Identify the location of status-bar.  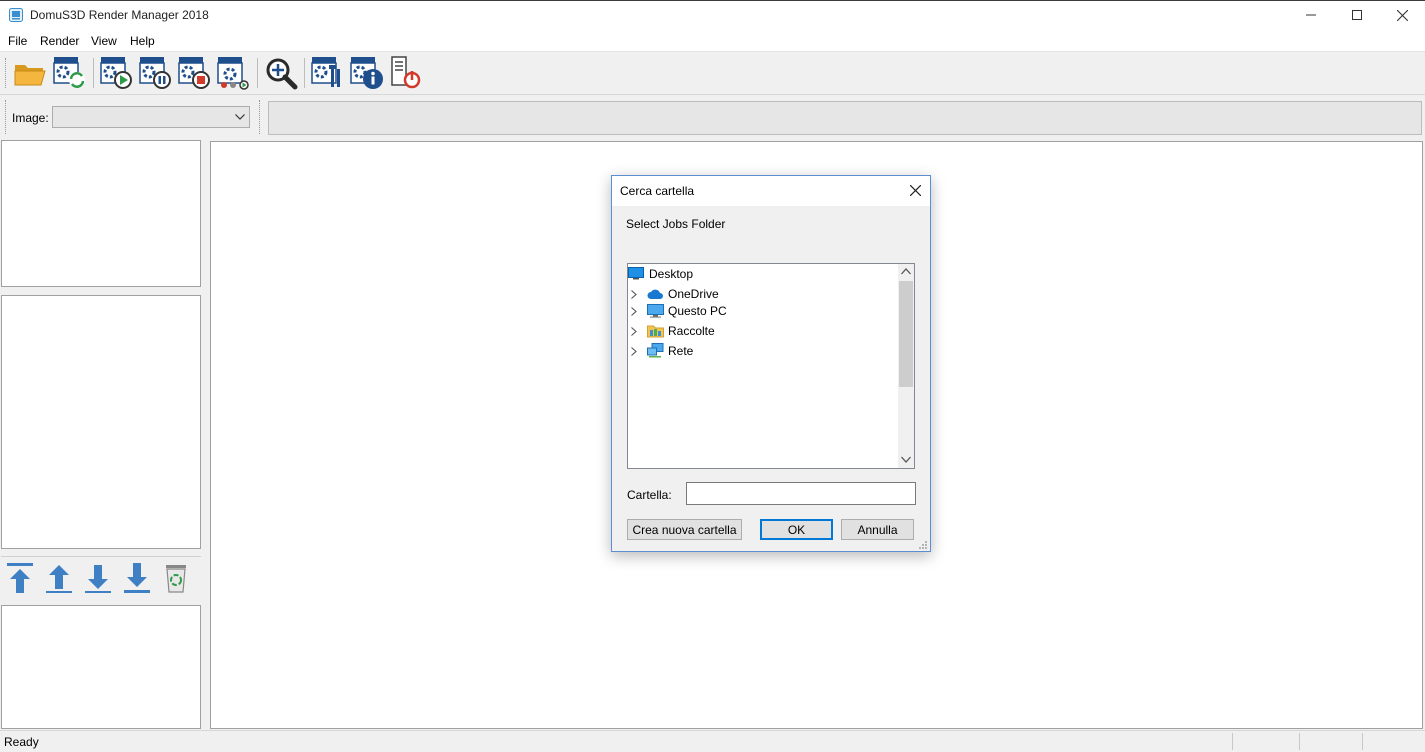
(712, 741).